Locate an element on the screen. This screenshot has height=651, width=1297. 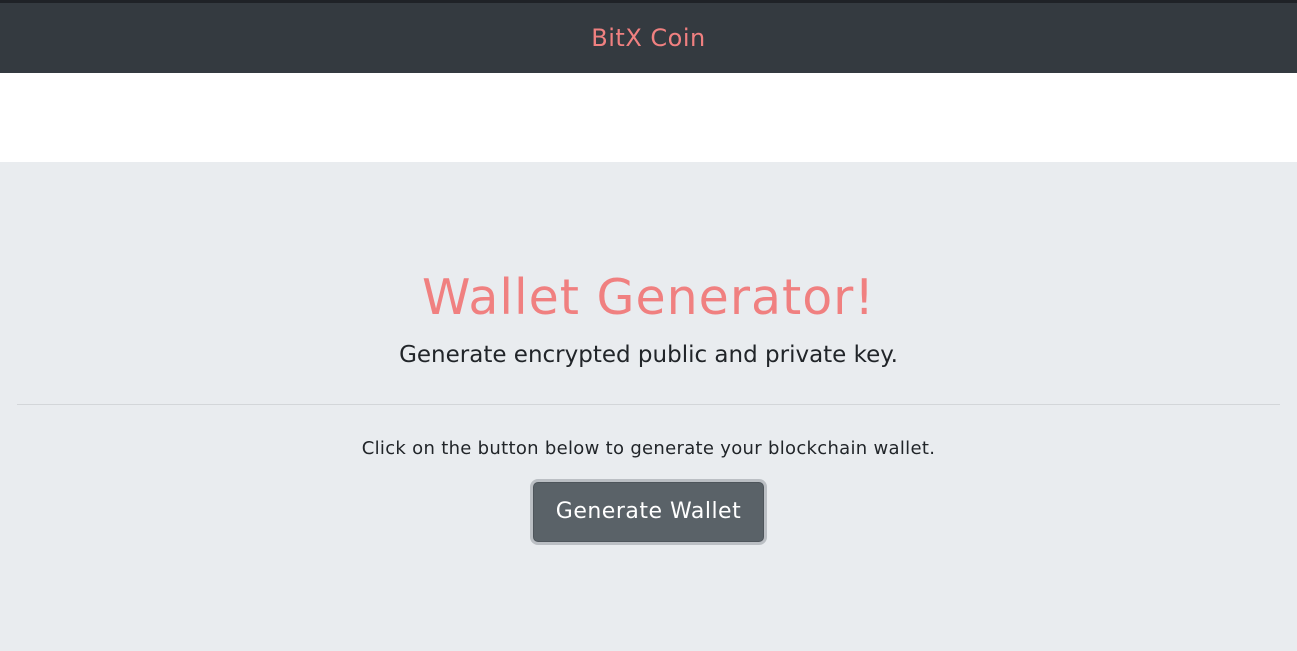
generate-wallet-button: Generate Wallet is located at coordinates (648, 512).